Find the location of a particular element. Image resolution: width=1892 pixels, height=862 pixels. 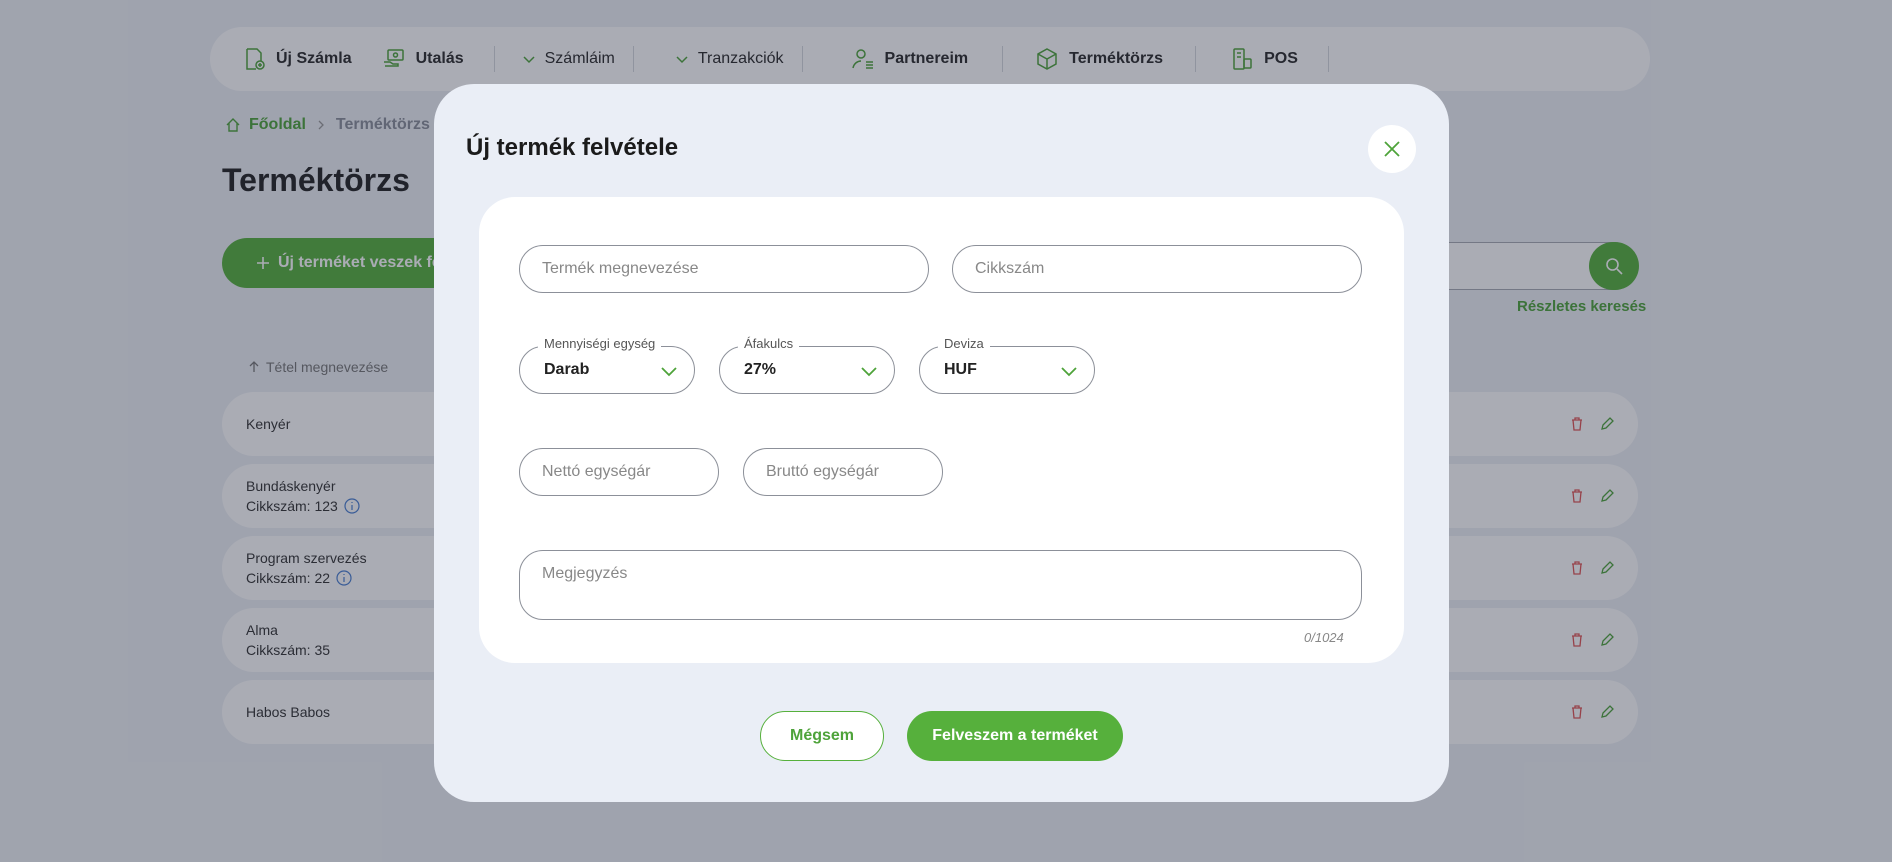

gross-price-field is located at coordinates (843, 472).